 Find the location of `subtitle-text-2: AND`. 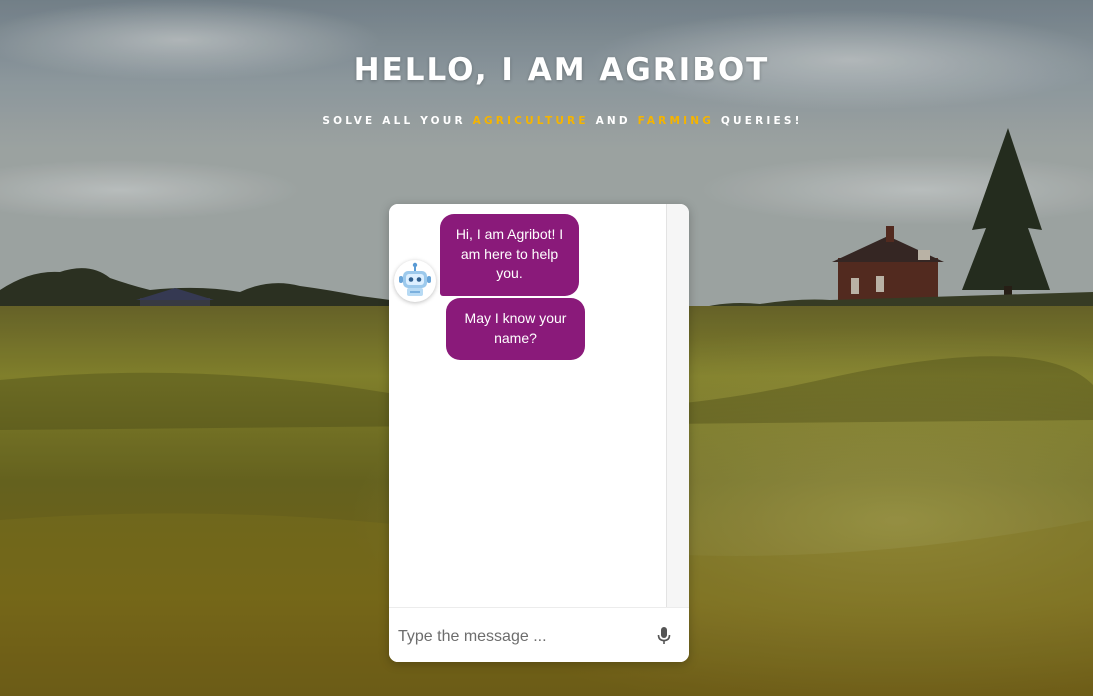

subtitle-text-2: AND is located at coordinates (613, 121).